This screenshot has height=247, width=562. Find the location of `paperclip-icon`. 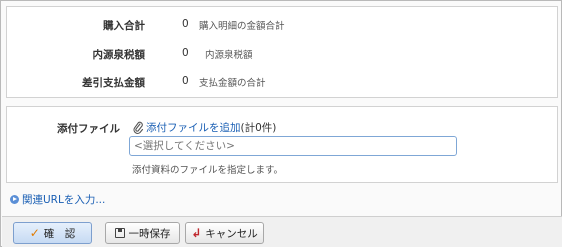

paperclip-icon is located at coordinates (138, 127).